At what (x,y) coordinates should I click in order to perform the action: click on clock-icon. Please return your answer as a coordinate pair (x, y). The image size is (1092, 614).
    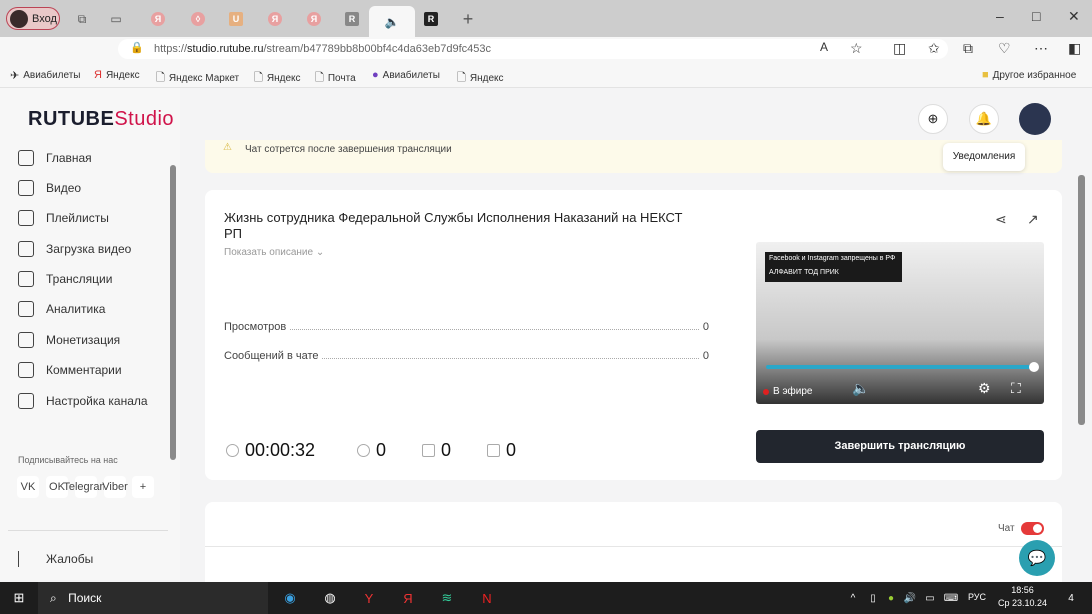
    Looking at the image, I should click on (232, 450).